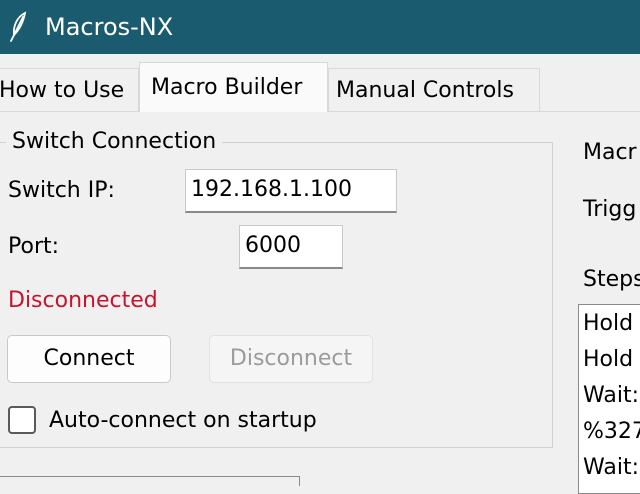  I want to click on window-title: Macros-NX, so click(109, 27).